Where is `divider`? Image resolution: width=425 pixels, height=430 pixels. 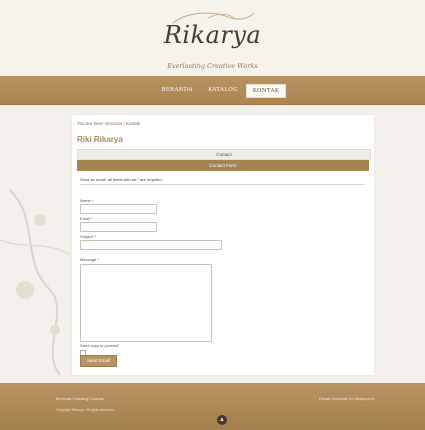
divider is located at coordinates (222, 184).